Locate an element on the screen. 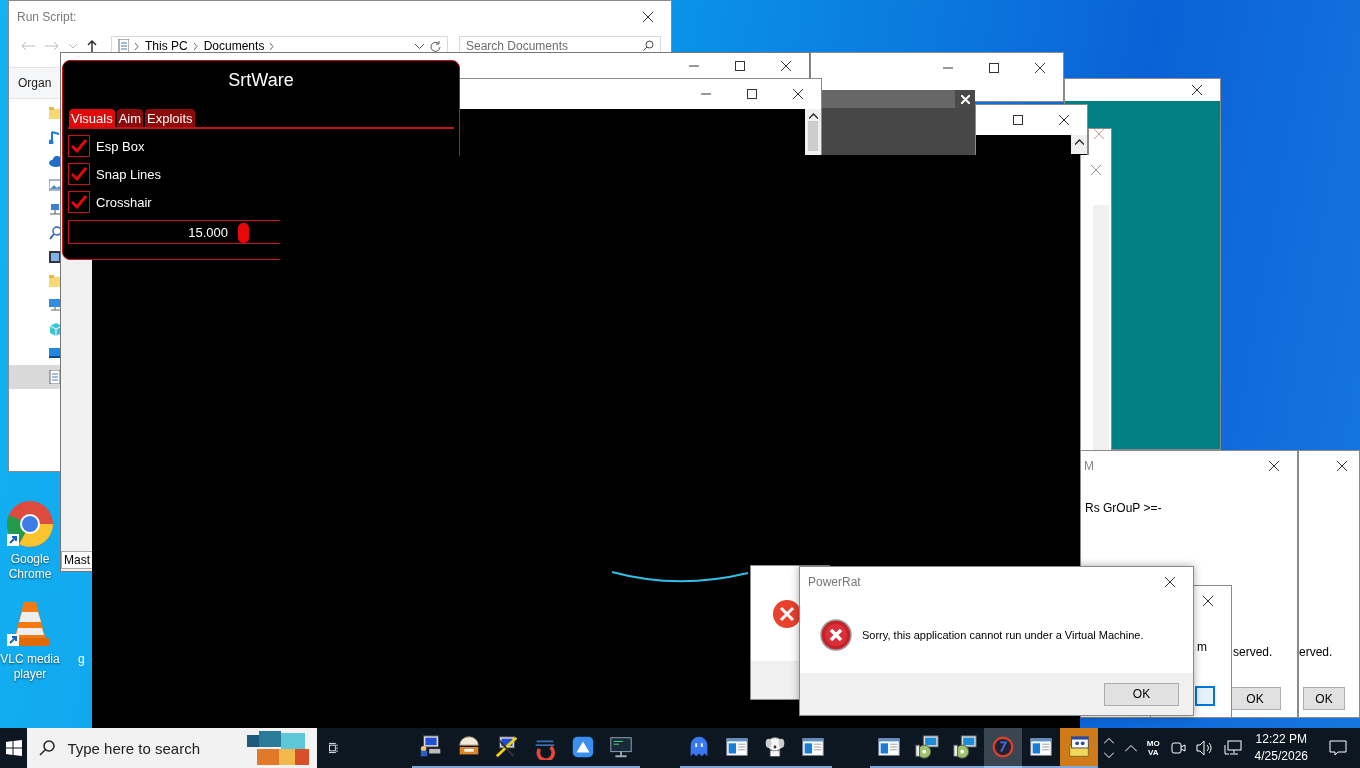  chevron-down-icon is located at coordinates (419, 46).